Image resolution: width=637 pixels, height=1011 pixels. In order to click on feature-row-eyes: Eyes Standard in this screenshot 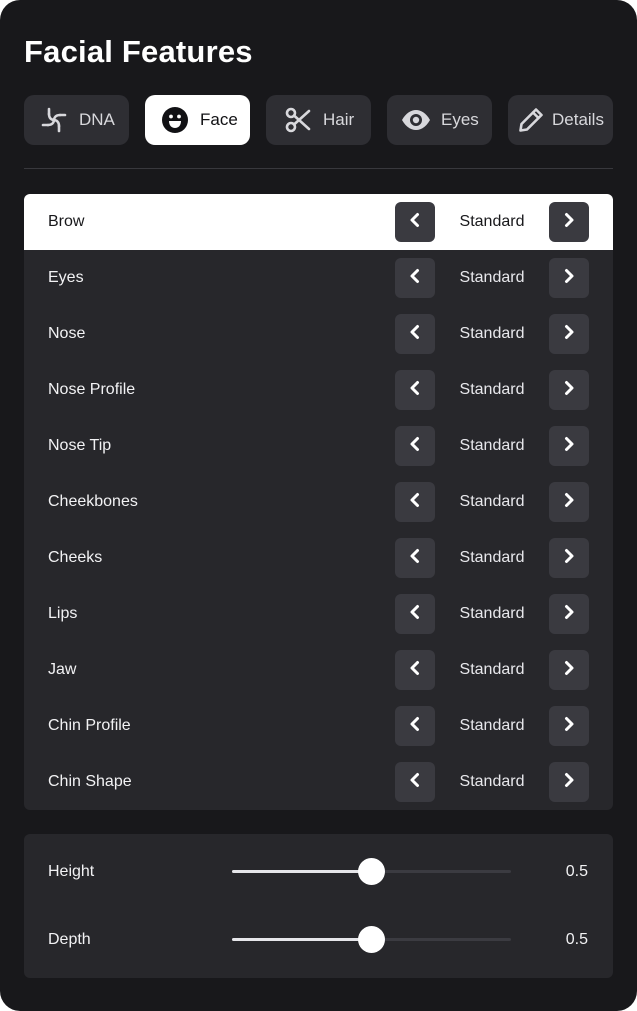, I will do `click(318, 278)`.